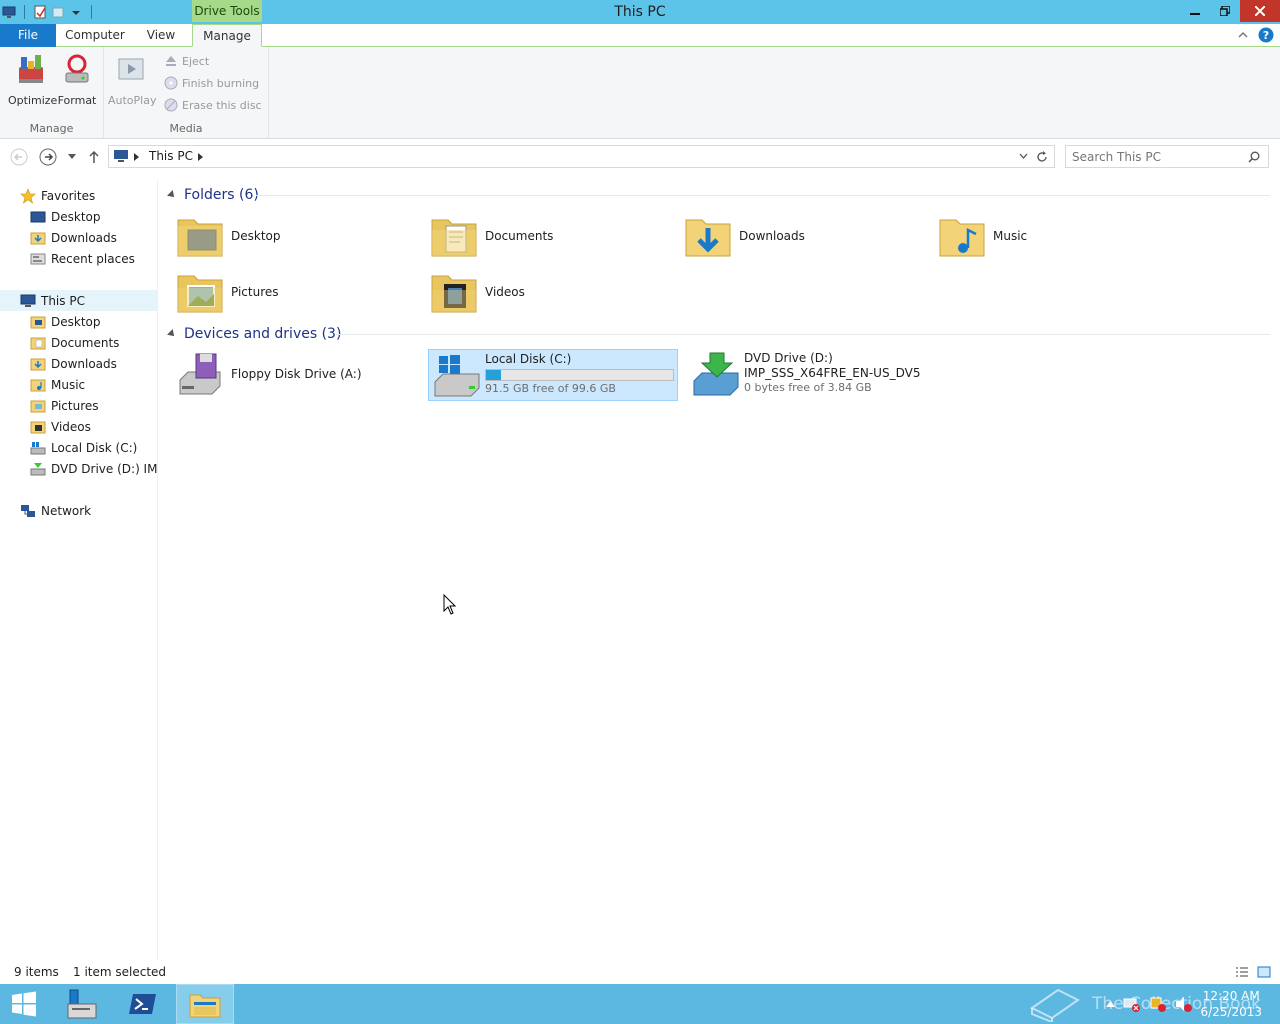 The width and height of the screenshot is (1280, 1024). Describe the element at coordinates (38, 385) in the screenshot. I see `music-folder-icon` at that location.